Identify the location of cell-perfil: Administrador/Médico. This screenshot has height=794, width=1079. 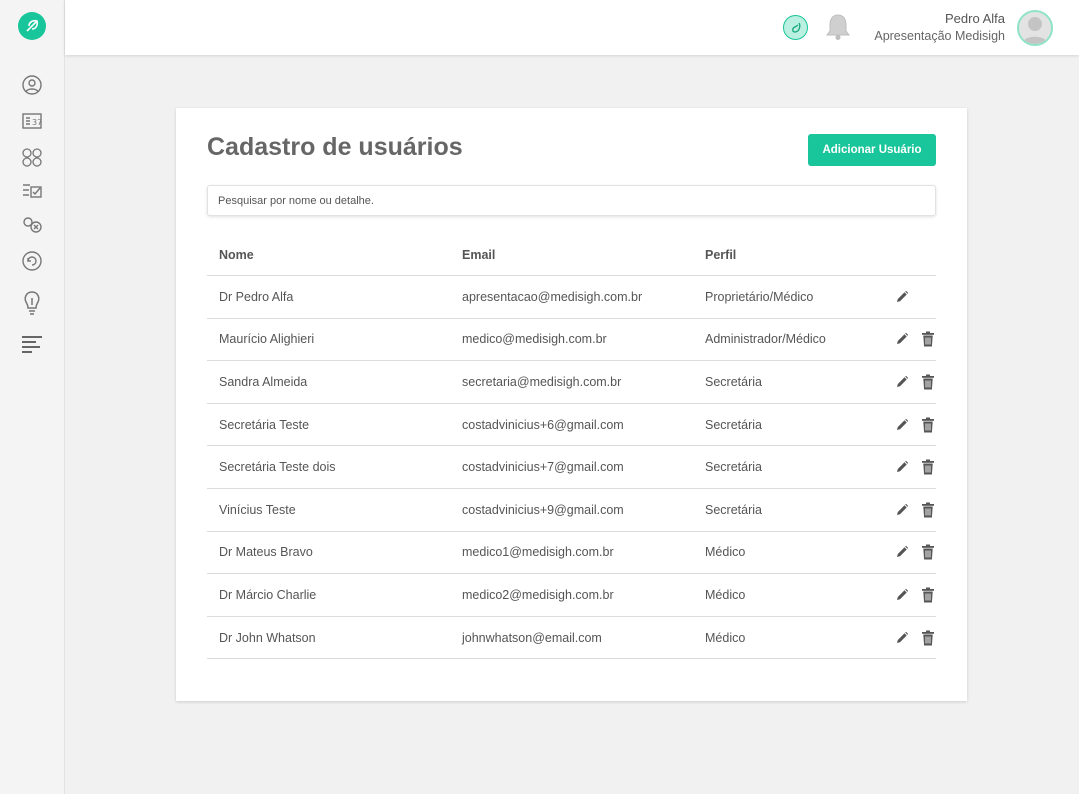
(765, 339).